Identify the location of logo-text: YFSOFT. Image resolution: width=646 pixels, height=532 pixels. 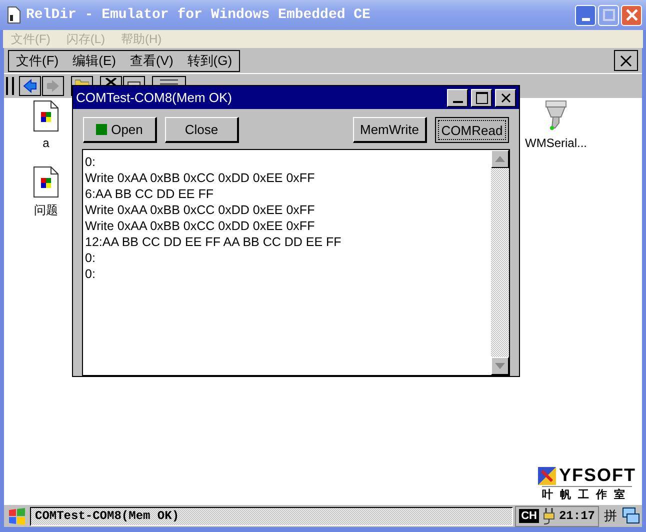
(597, 475).